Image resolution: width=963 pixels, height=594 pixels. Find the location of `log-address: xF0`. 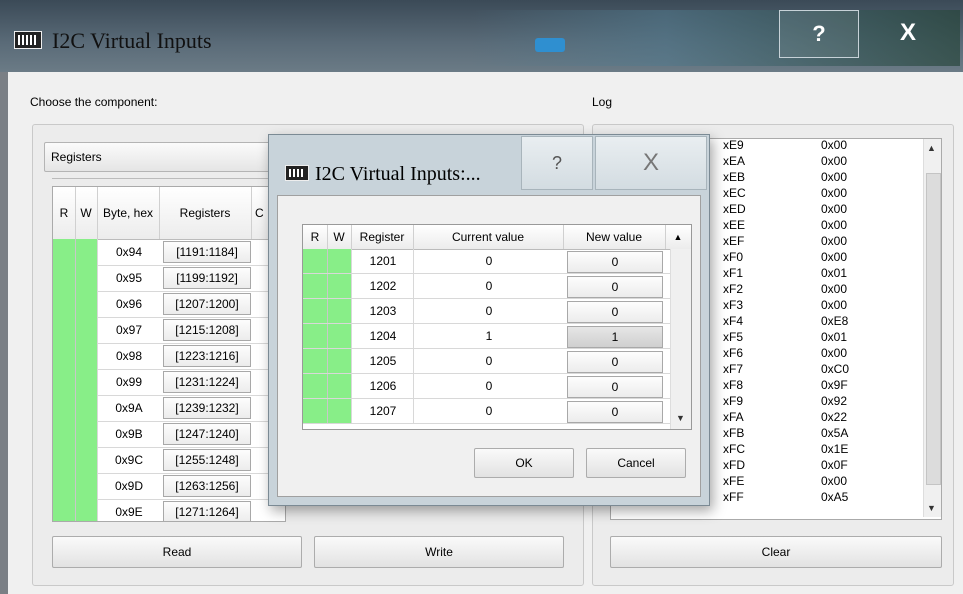

log-address: xF0 is located at coordinates (733, 257).